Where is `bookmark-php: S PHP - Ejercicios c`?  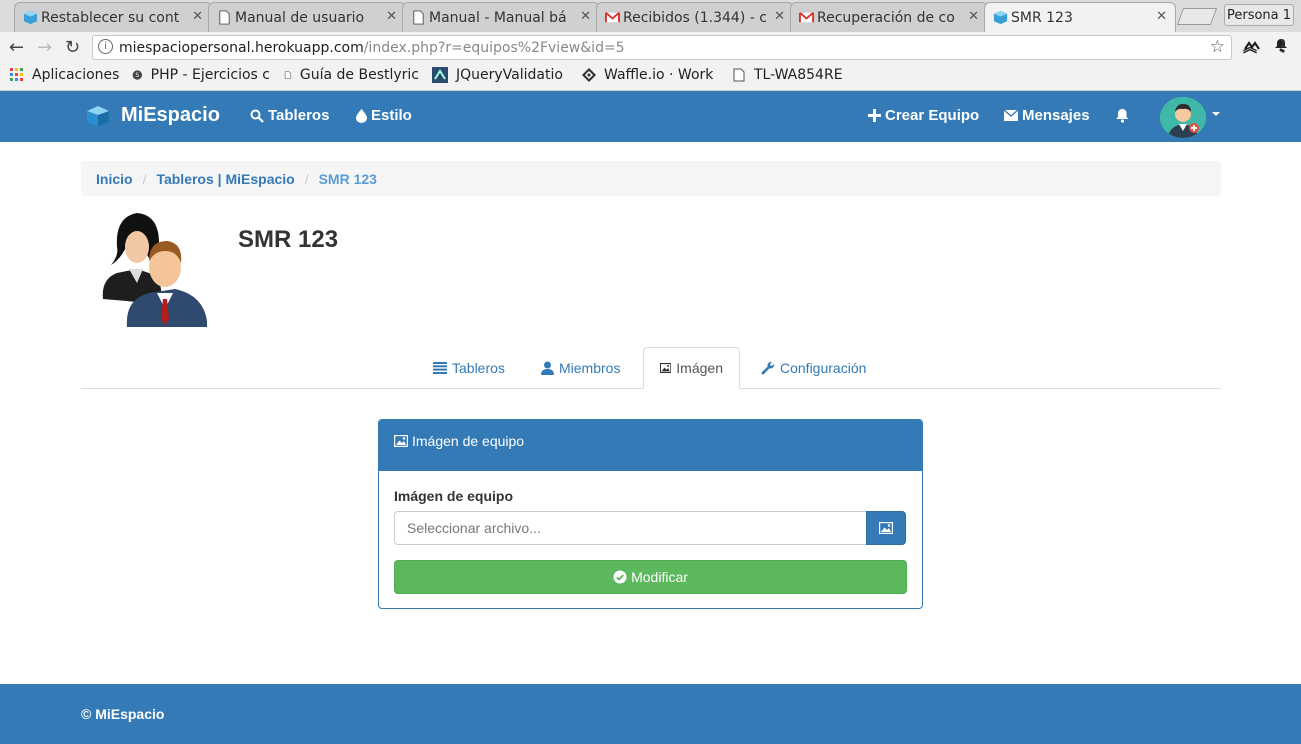 bookmark-php: S PHP - Ejercicios c is located at coordinates (201, 75).